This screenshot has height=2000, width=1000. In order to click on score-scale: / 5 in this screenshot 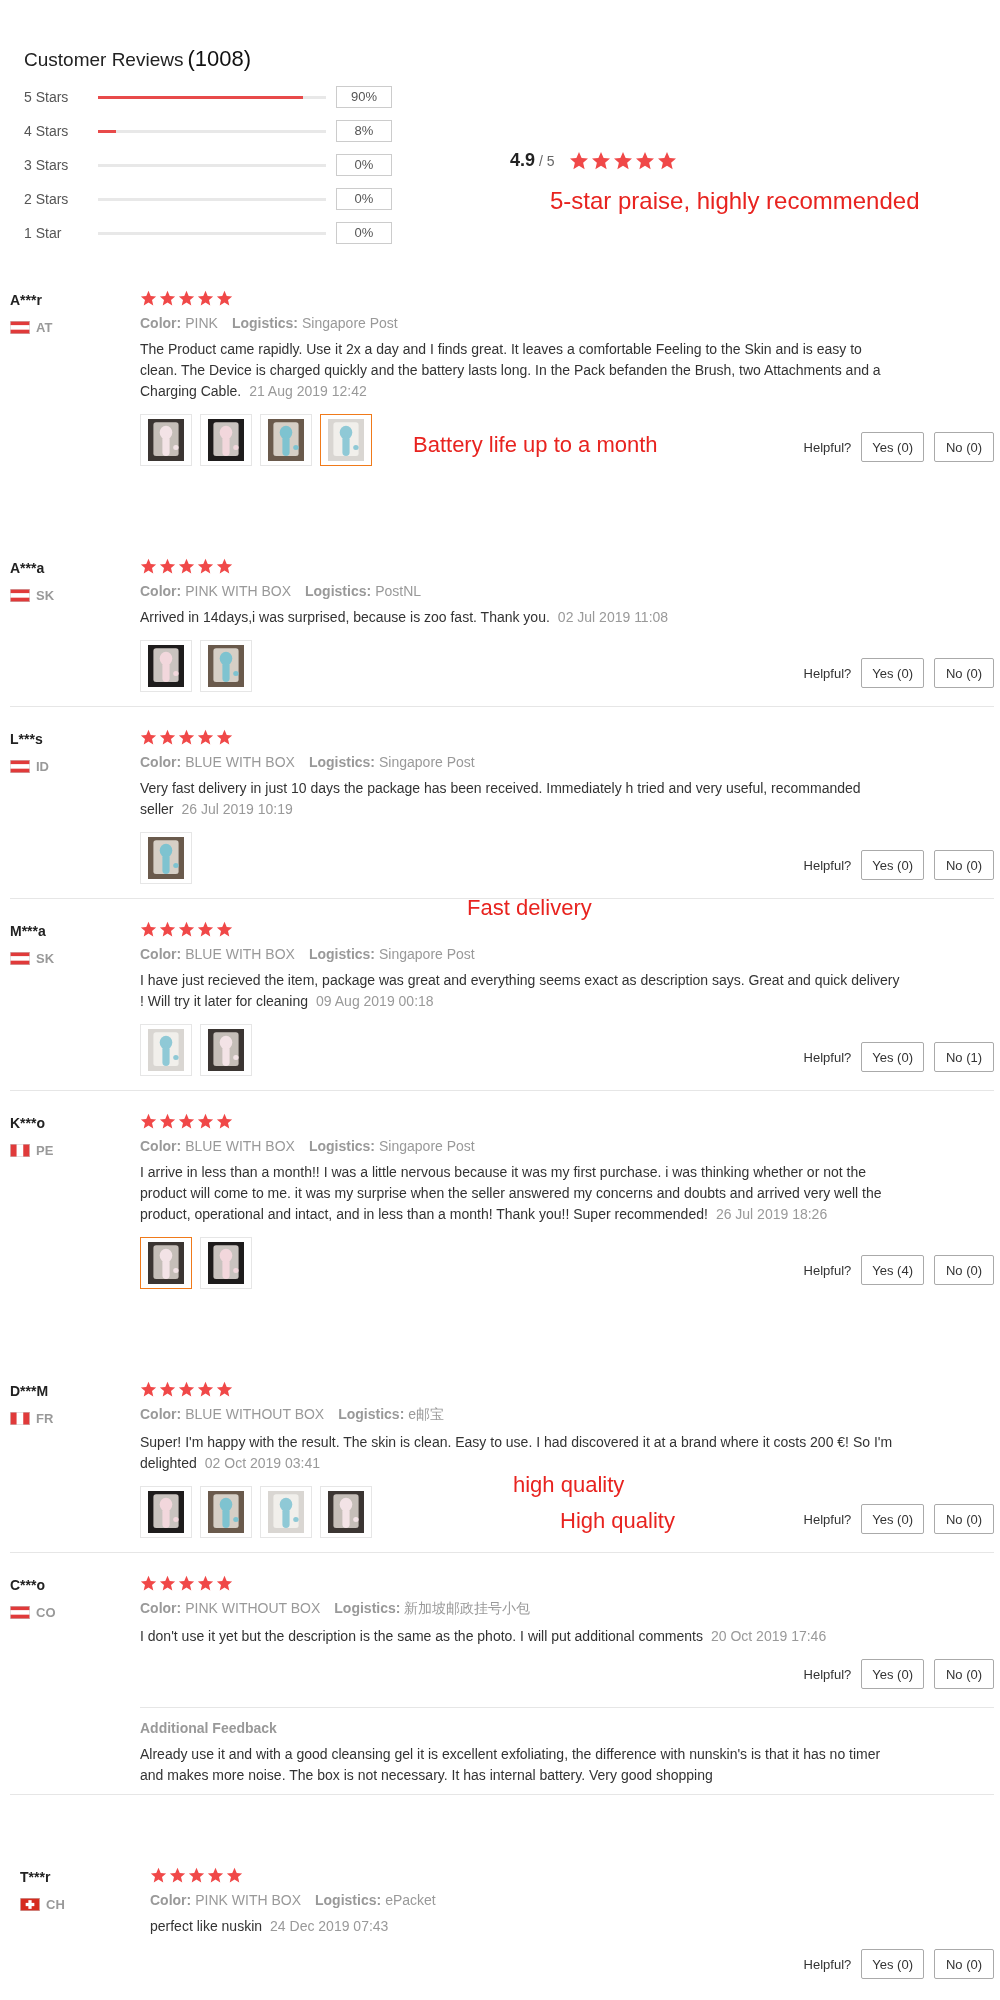, I will do `click(547, 160)`.